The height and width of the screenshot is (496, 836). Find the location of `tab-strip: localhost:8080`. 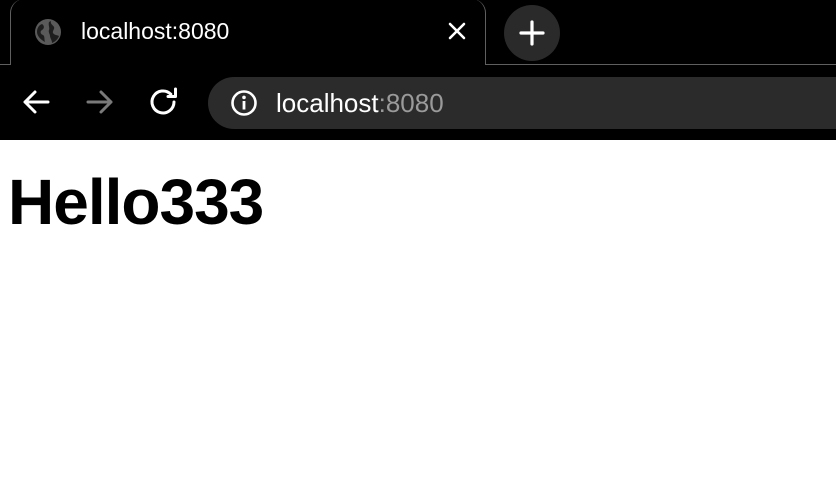

tab-strip: localhost:8080 is located at coordinates (418, 33).